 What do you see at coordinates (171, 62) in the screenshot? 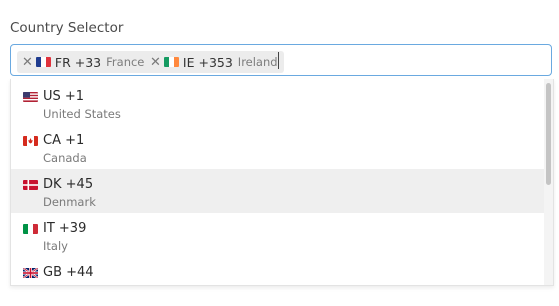
I see `ireland-flag-icon` at bounding box center [171, 62].